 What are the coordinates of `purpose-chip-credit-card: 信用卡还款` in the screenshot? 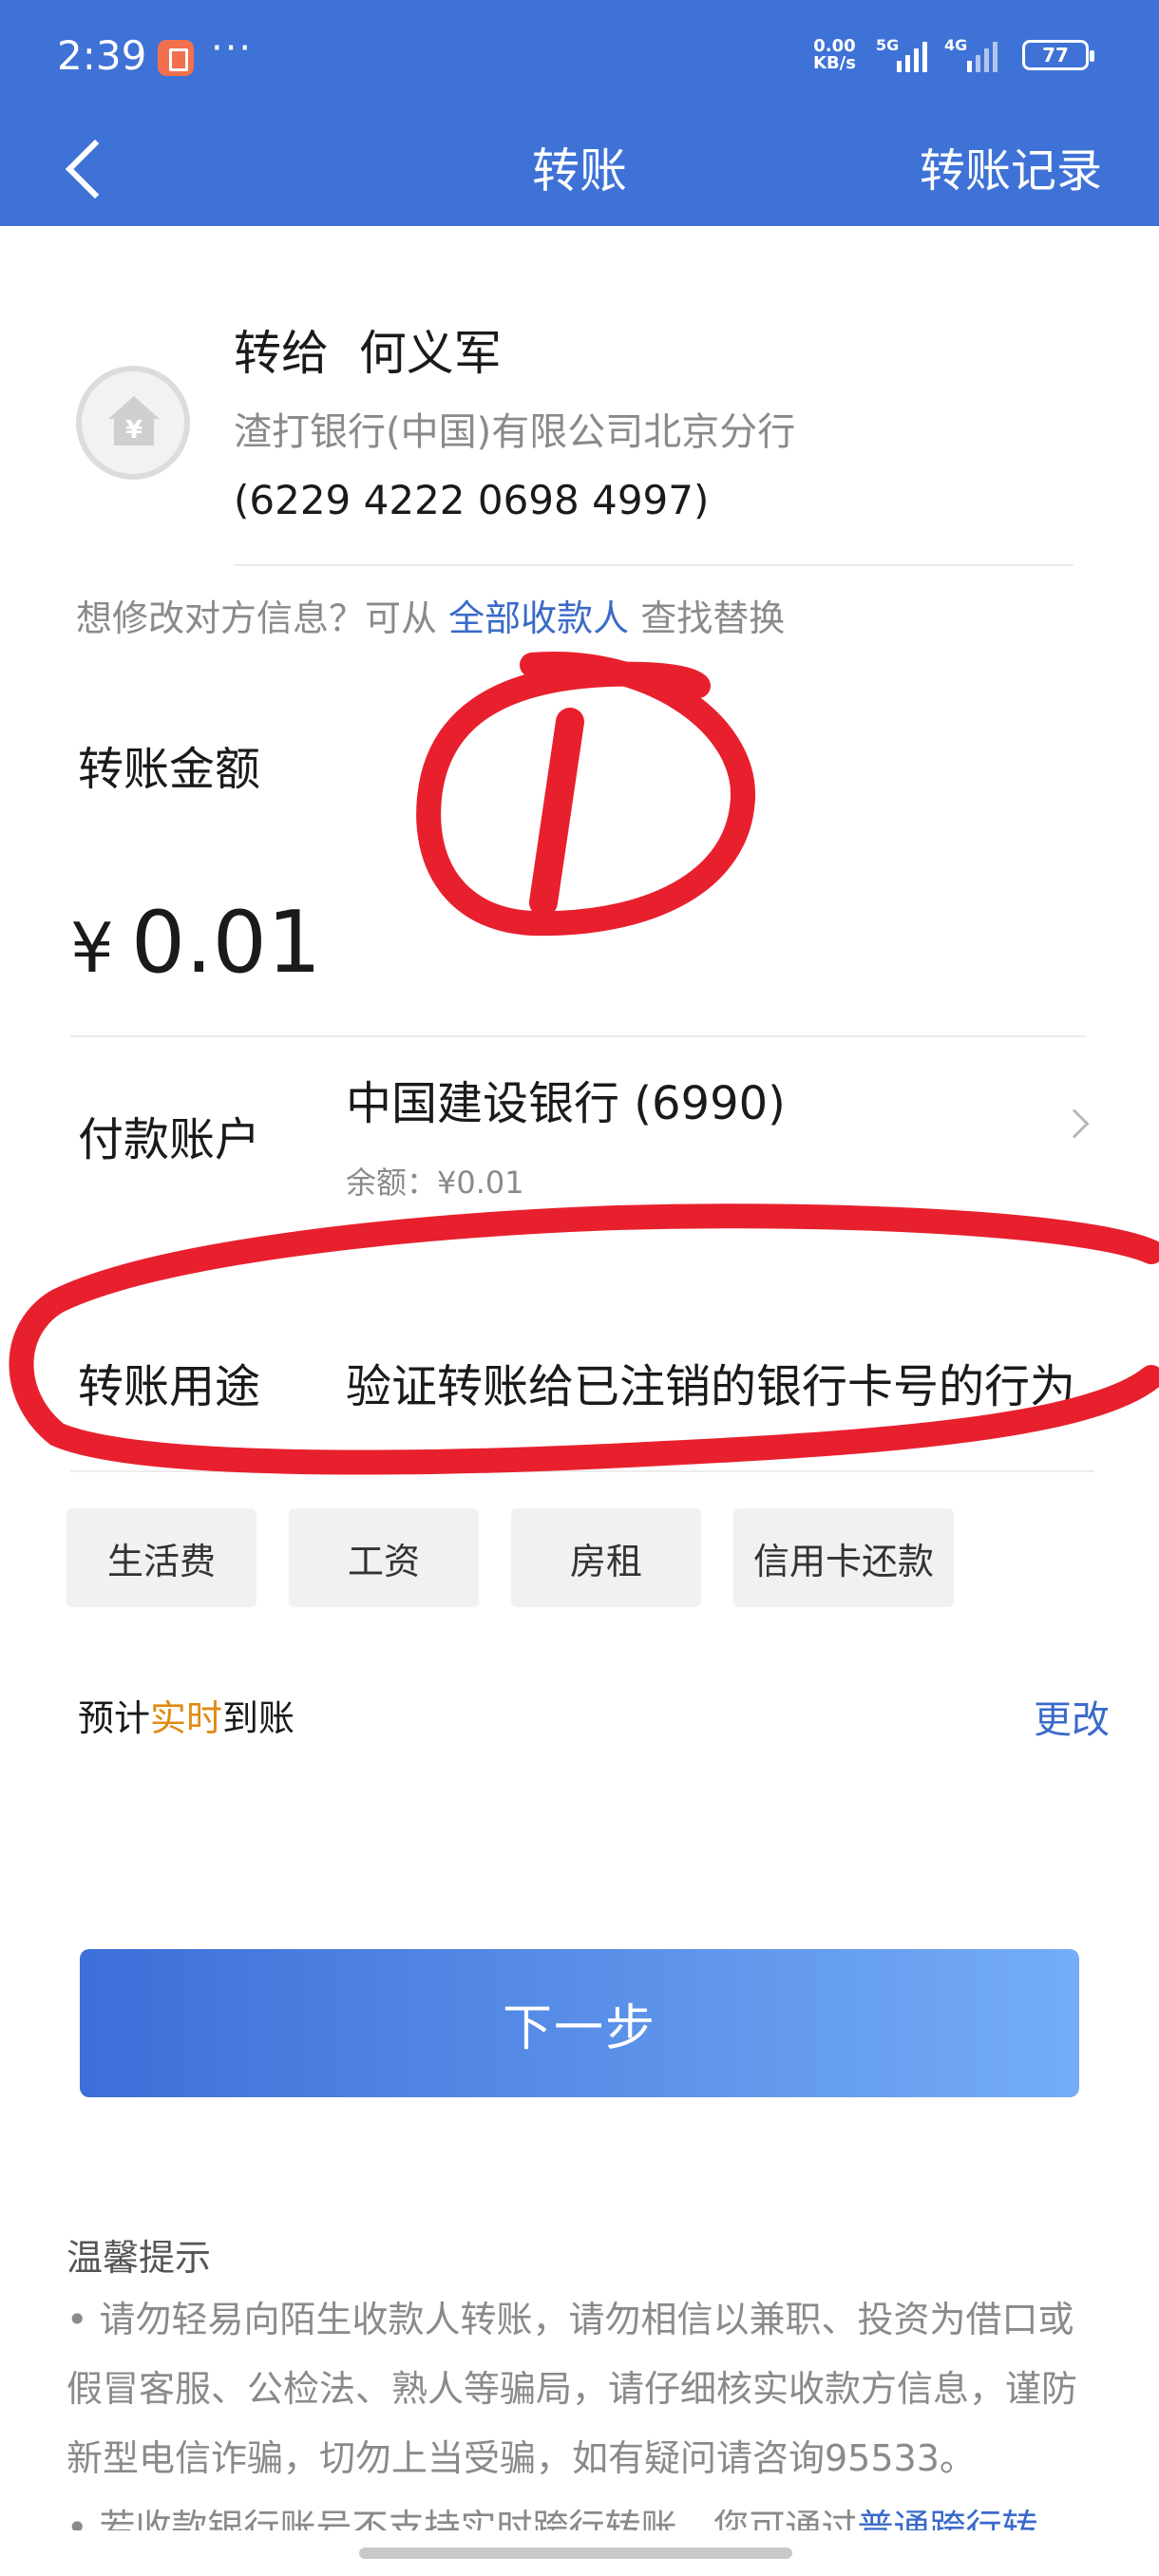 It's located at (843, 1557).